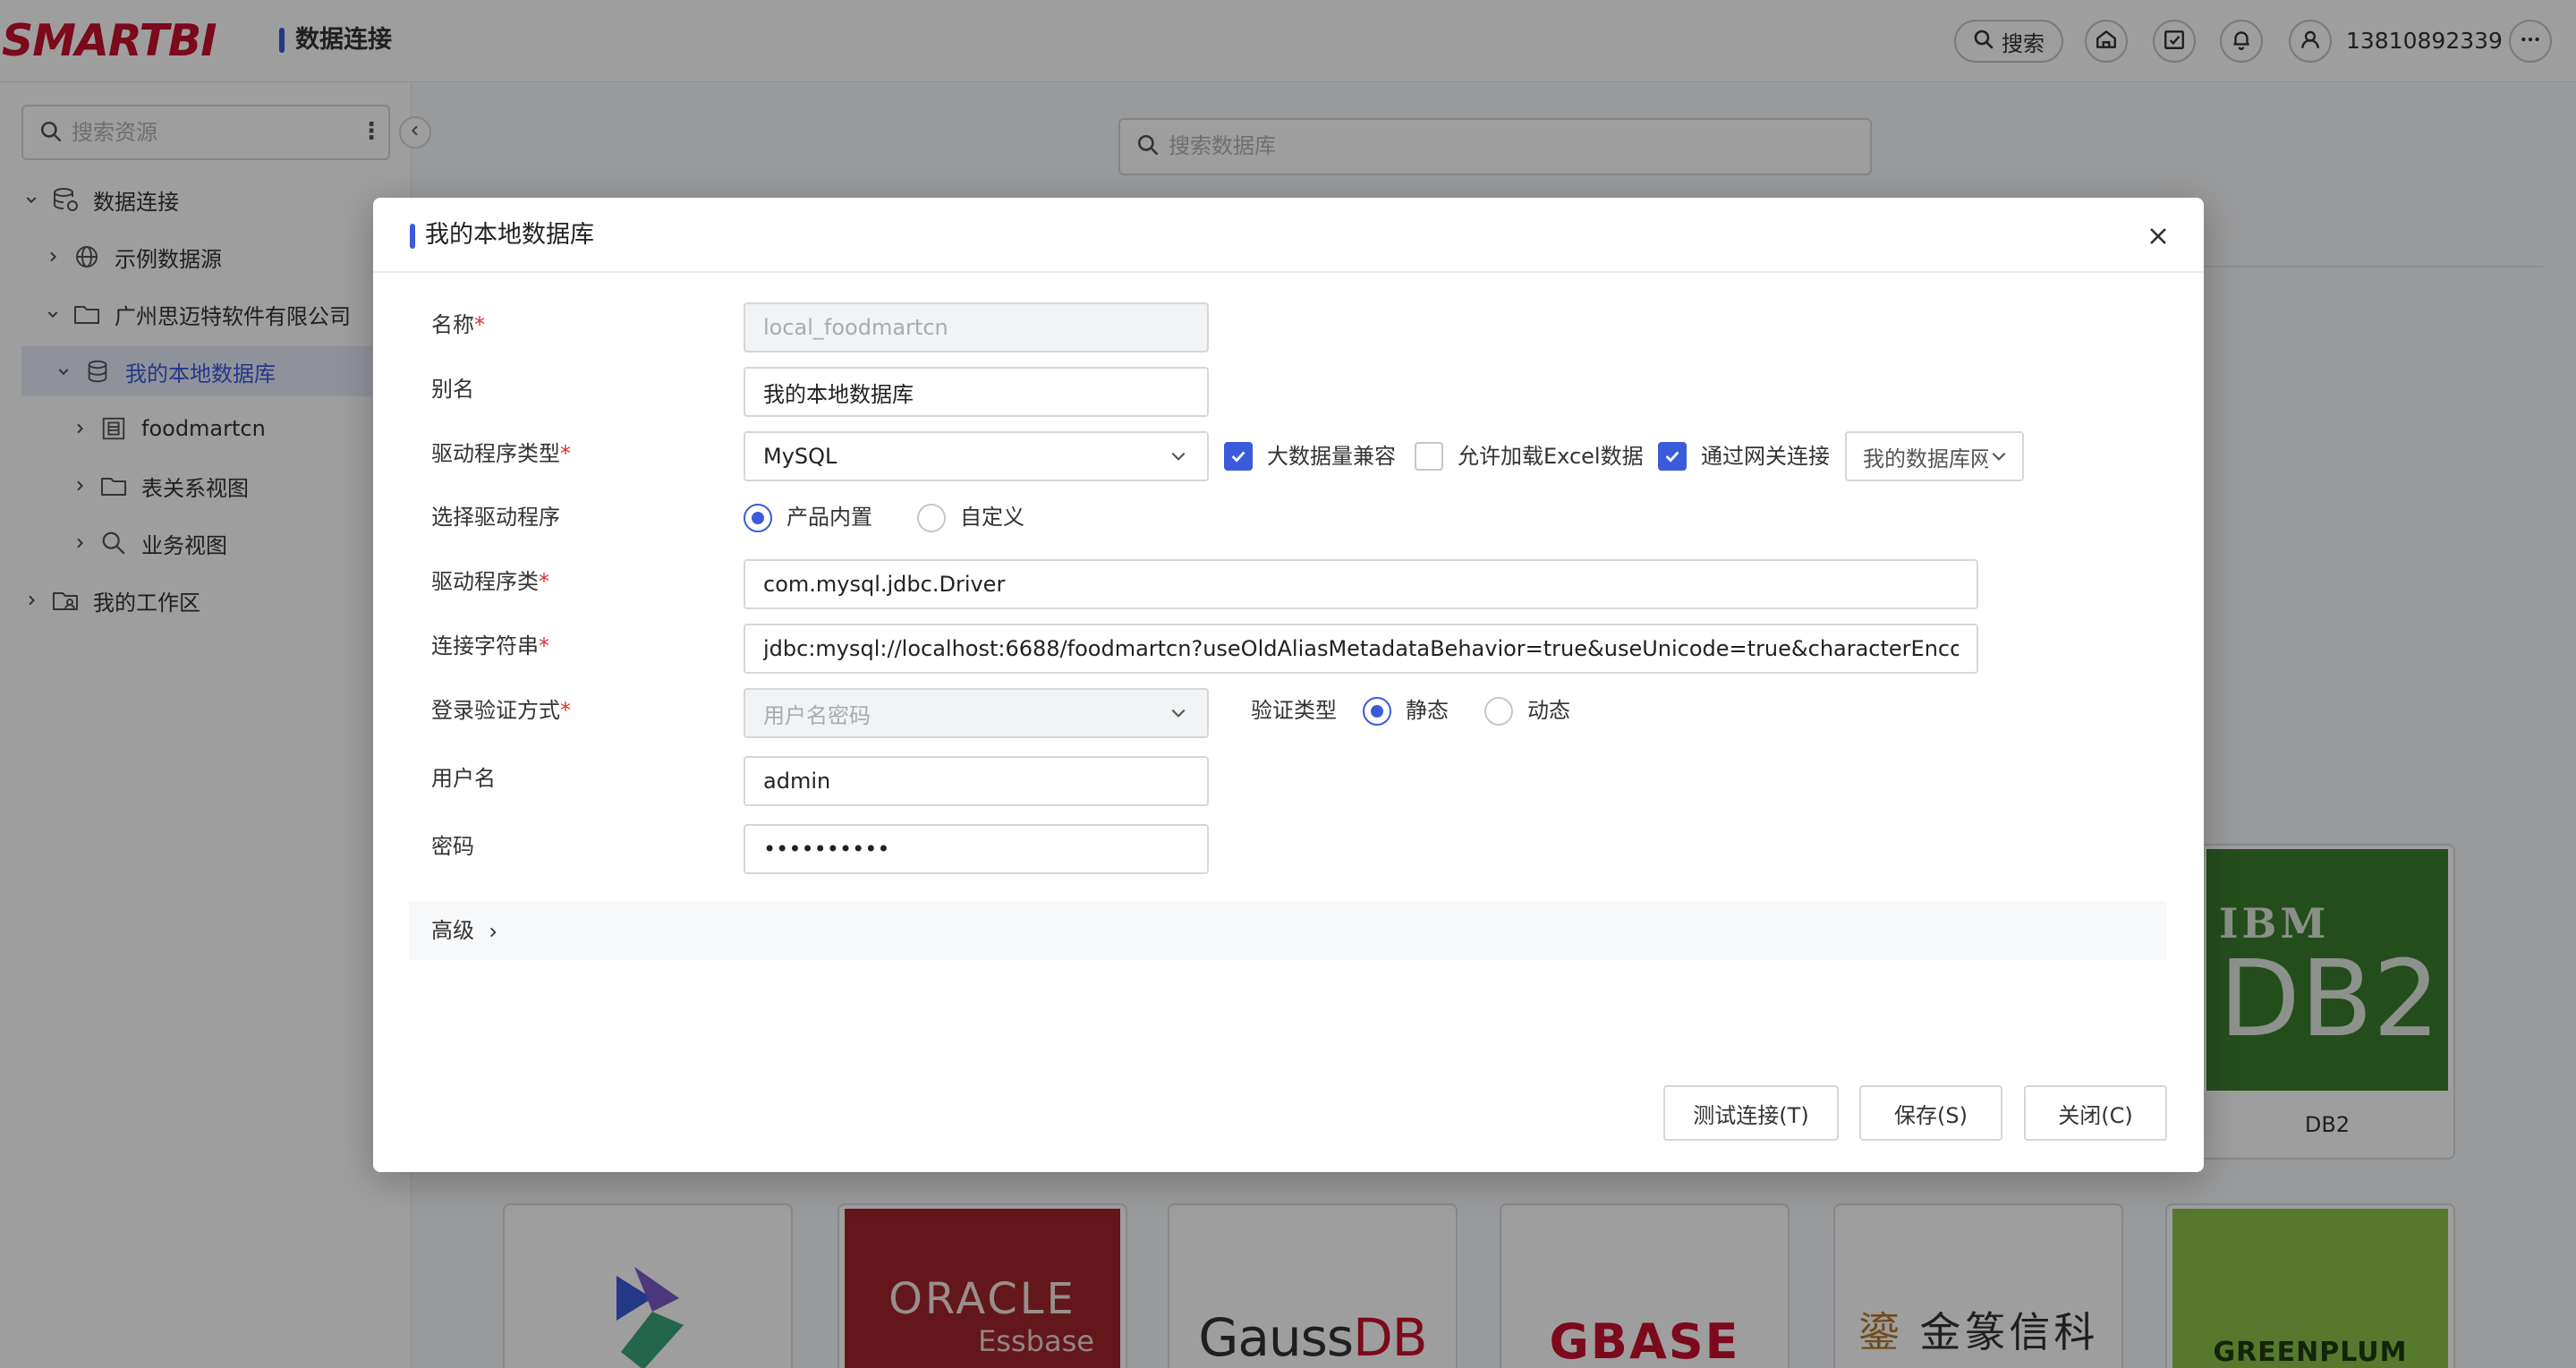 The image size is (2576, 1368). Describe the element at coordinates (758, 518) in the screenshot. I see `driver-builtin-radio` at that location.